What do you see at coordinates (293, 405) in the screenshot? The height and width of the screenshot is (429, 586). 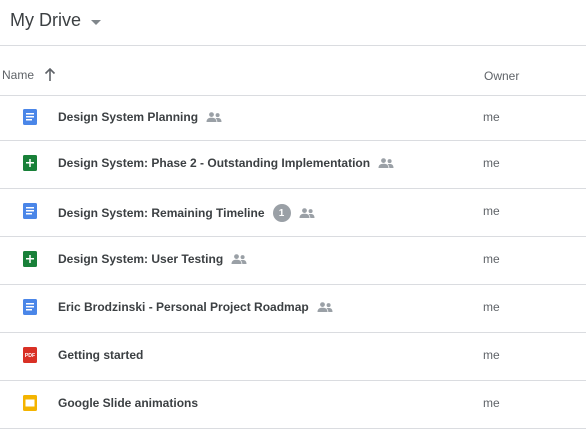 I see `file-row: Google Slide animations me` at bounding box center [293, 405].